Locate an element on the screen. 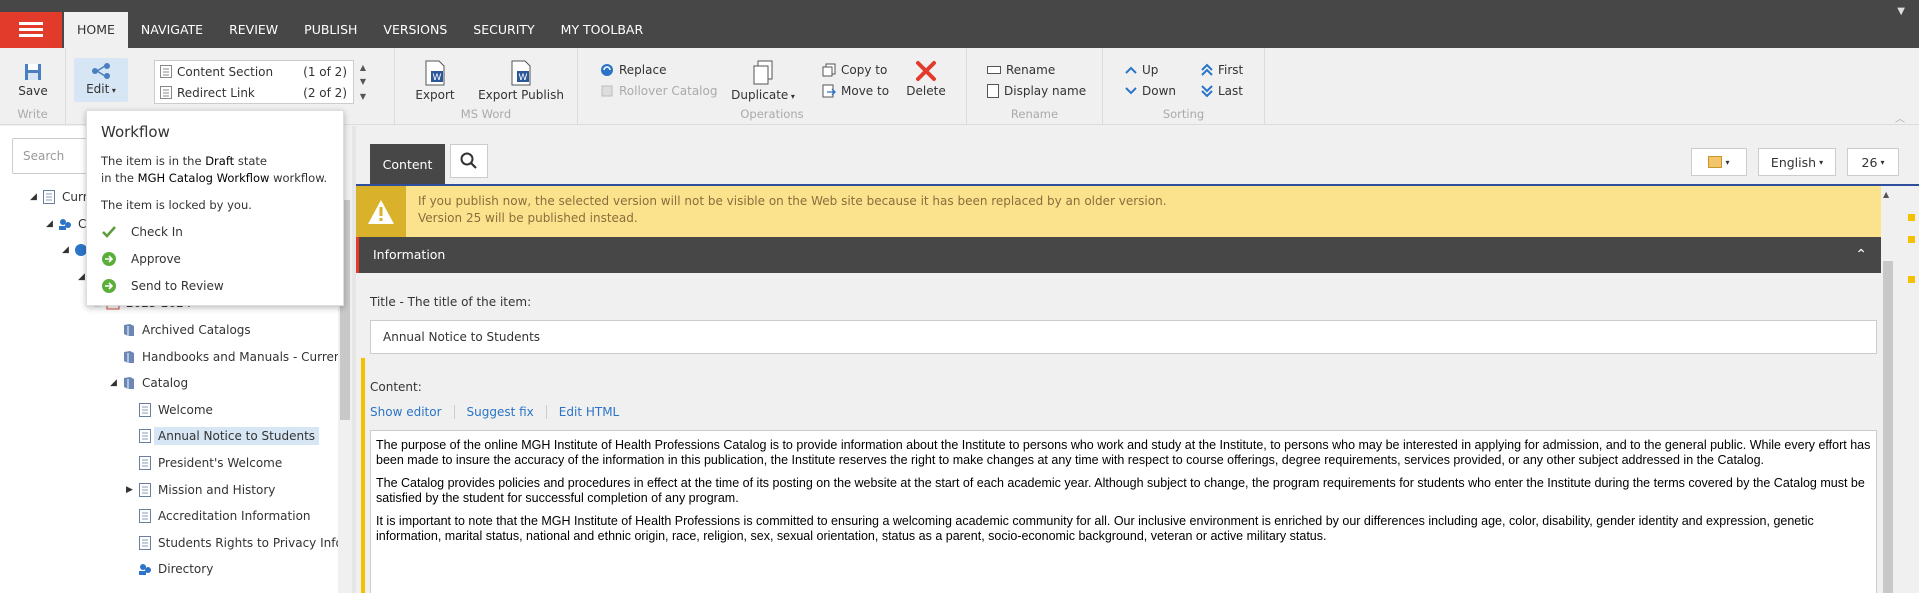 This screenshot has width=1919, height=593. tree-item: President's Welcome is located at coordinates (204, 463).